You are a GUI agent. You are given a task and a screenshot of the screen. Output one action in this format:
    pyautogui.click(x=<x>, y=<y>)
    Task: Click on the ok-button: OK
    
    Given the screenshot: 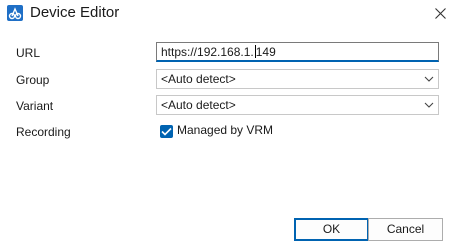 What is the action you would take?
    pyautogui.click(x=331, y=229)
    